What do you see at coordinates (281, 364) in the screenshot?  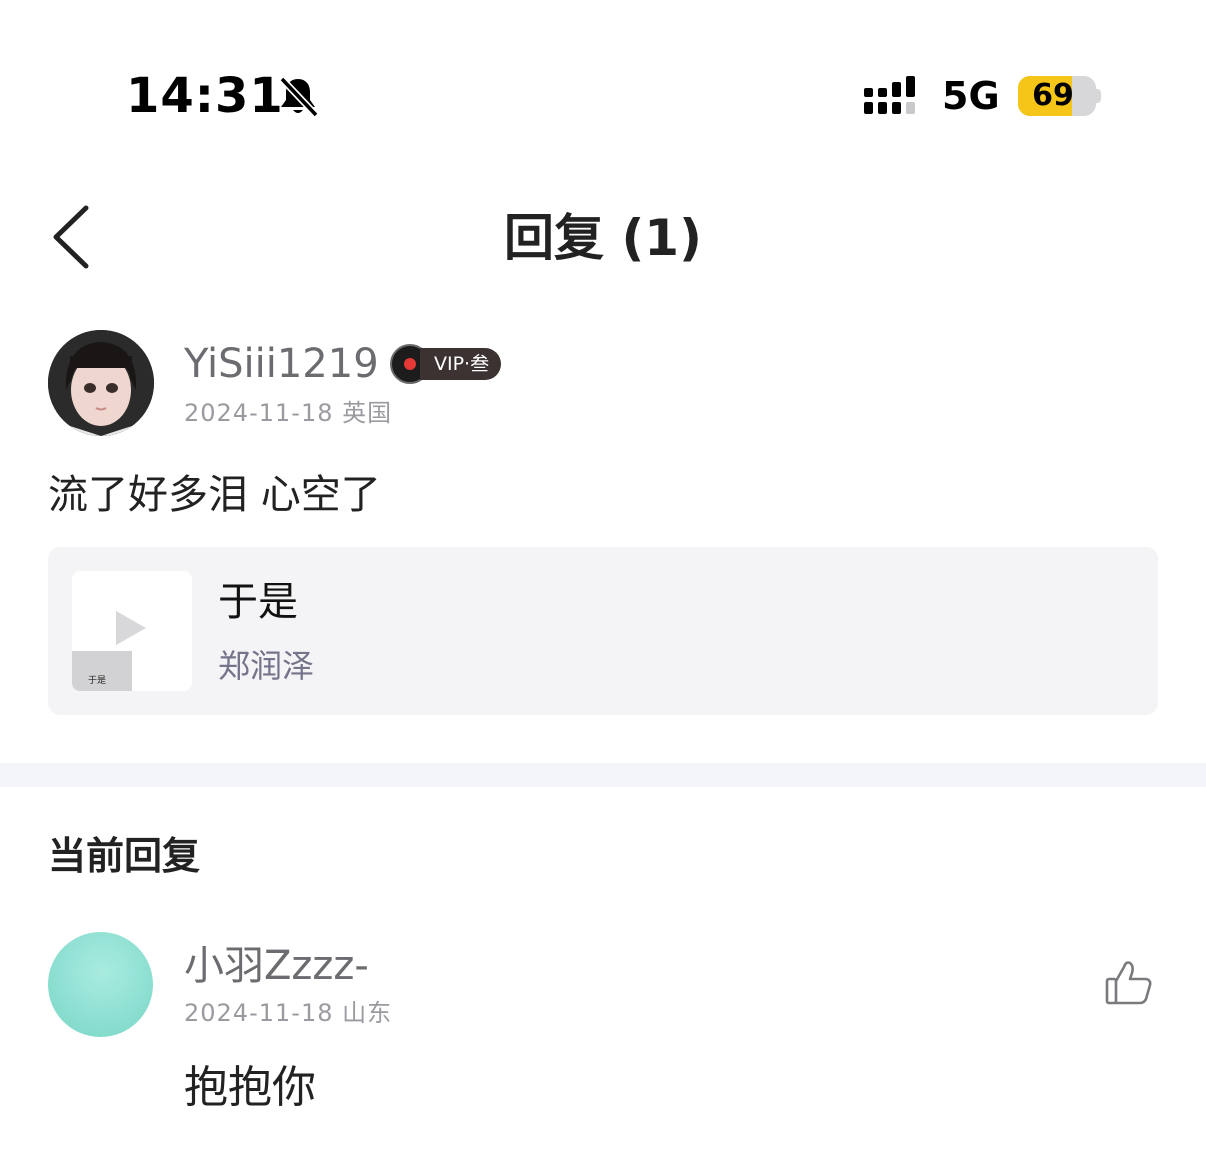 I see `comment-username: YiSiii1219` at bounding box center [281, 364].